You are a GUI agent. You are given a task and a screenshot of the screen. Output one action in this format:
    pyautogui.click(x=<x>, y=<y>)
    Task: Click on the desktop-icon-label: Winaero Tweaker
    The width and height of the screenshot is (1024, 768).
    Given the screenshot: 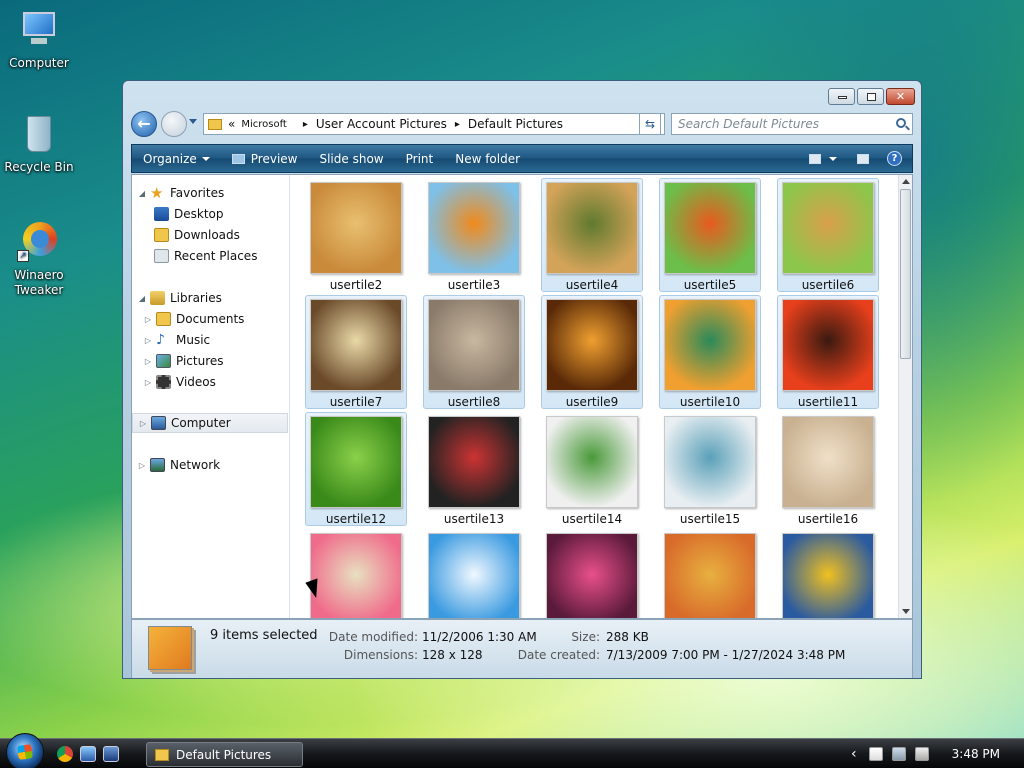 What is the action you would take?
    pyautogui.click(x=39, y=282)
    